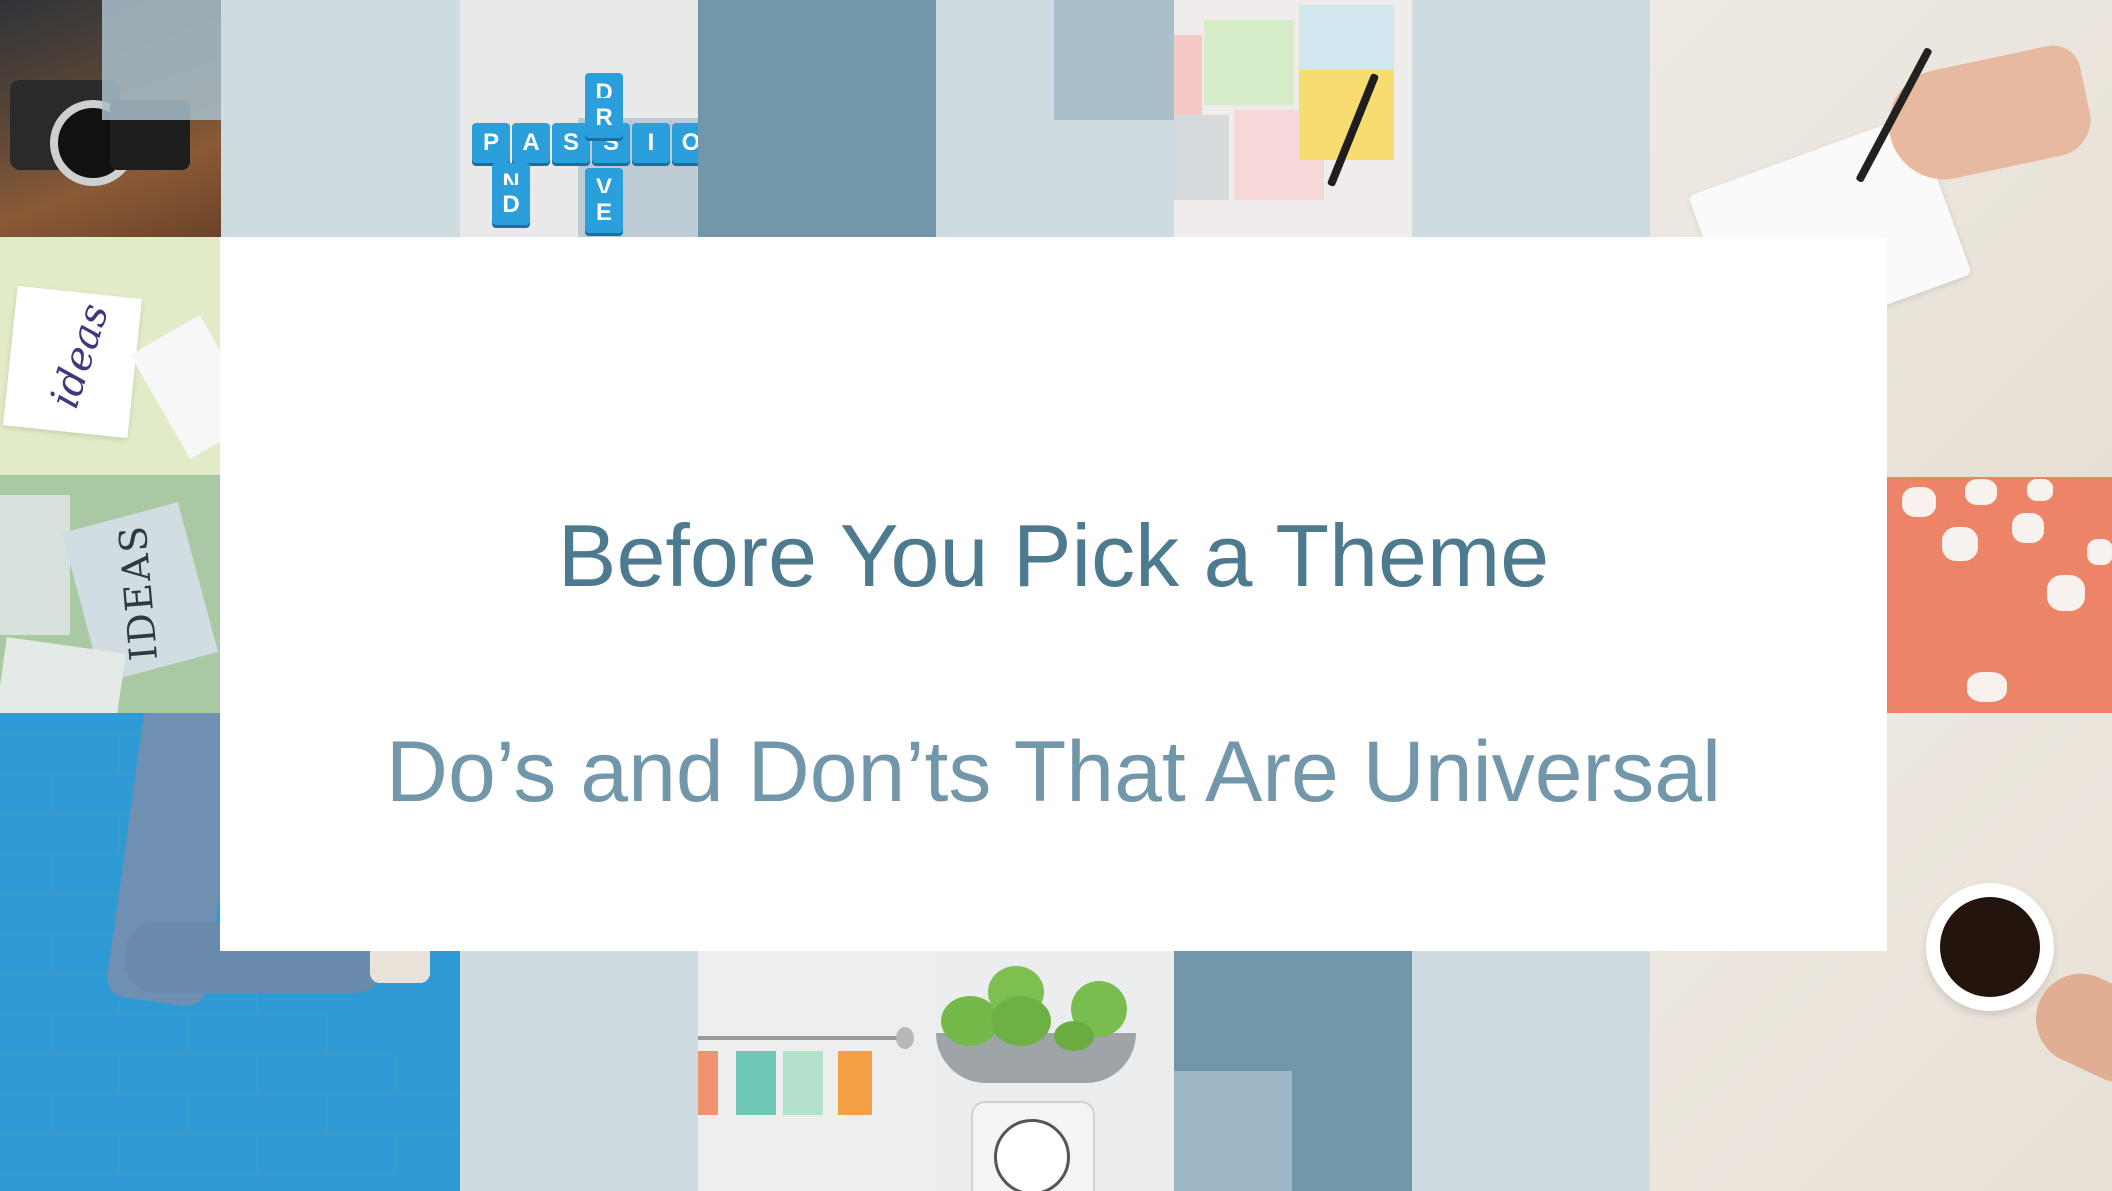 The height and width of the screenshot is (1191, 2112). I want to click on photo-camera, so click(110, 118).